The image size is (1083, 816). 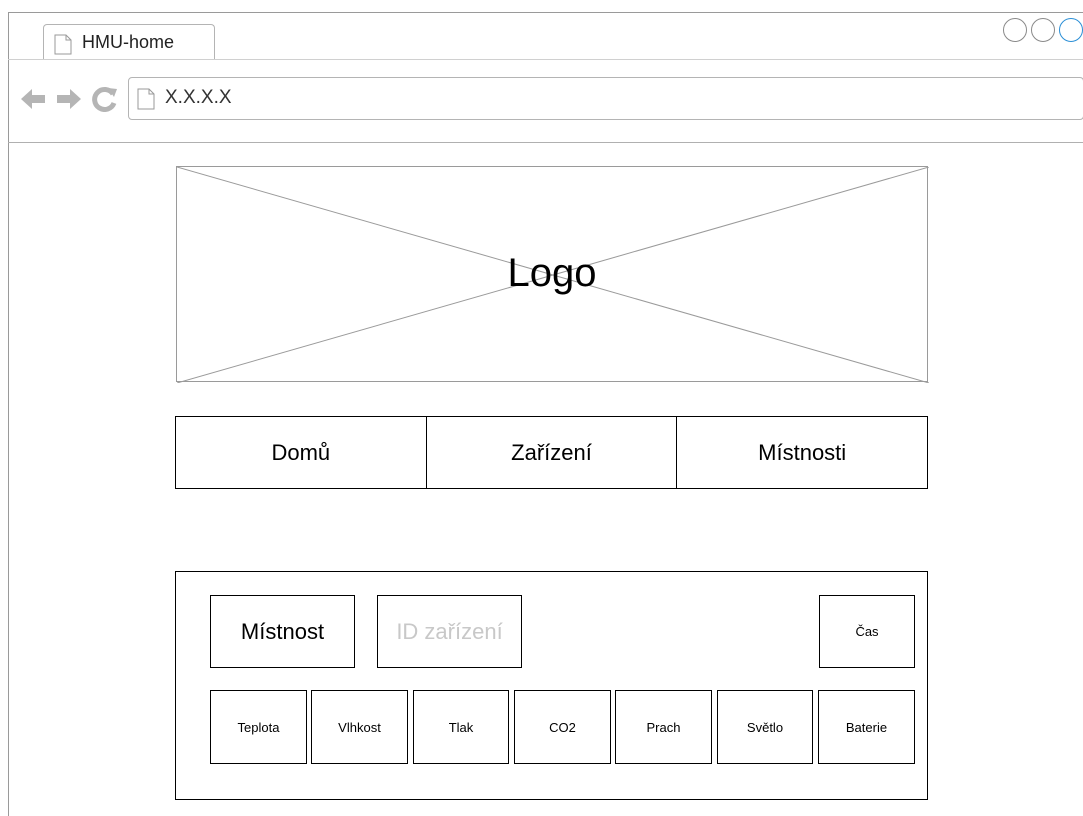 What do you see at coordinates (663, 727) in the screenshot?
I see `metric-dust: Prach` at bounding box center [663, 727].